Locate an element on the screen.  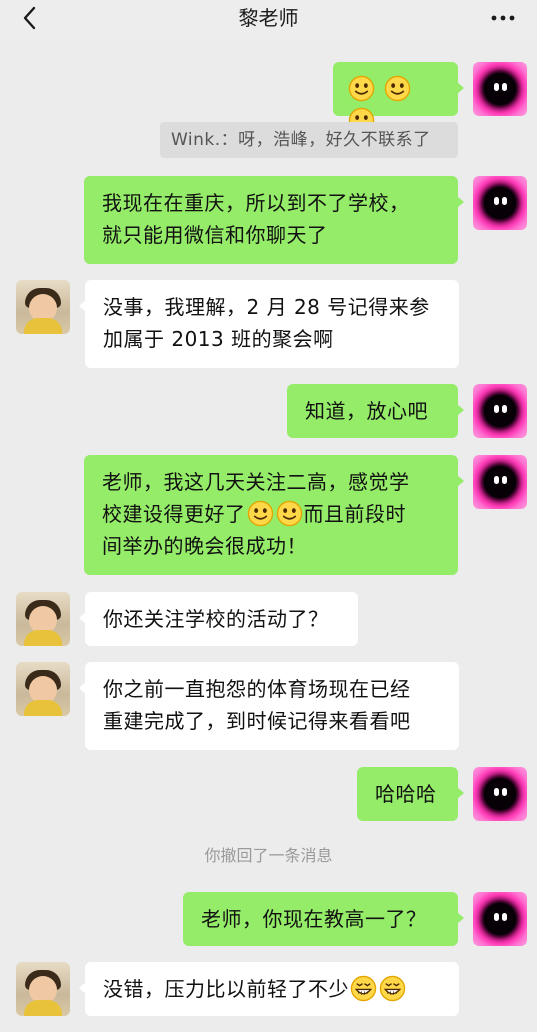
message-line: 我现在在重庆，所以到不了学校， is located at coordinates (256, 203).